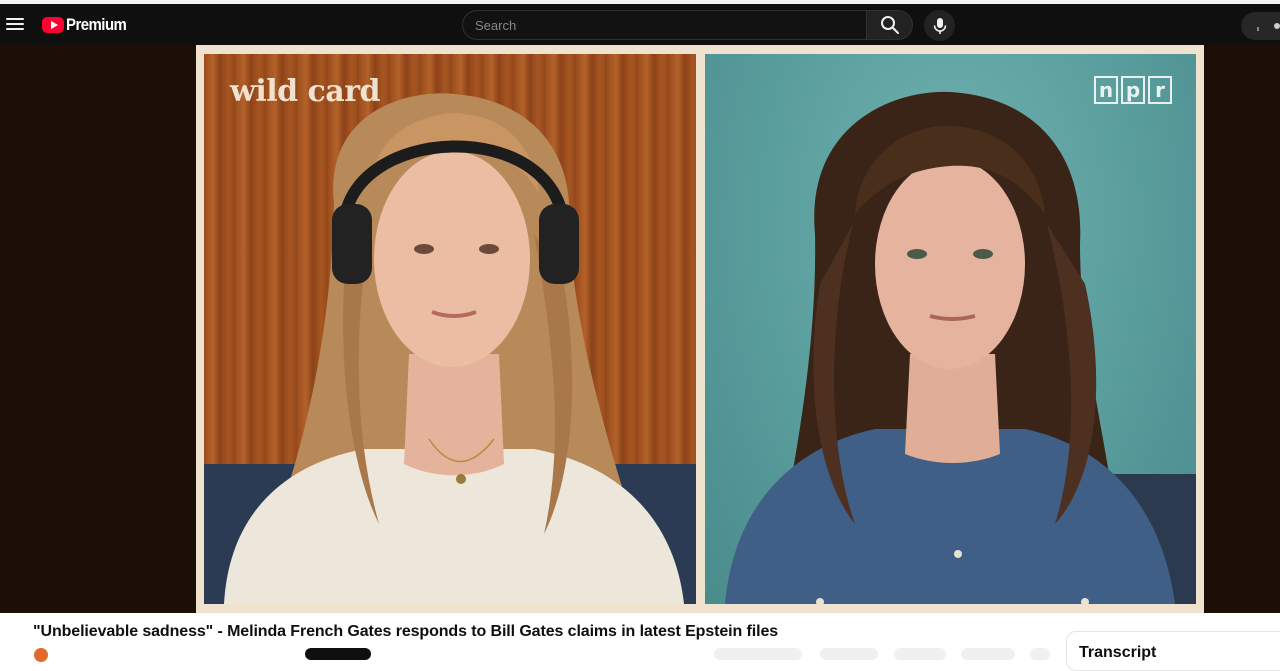 Image resolution: width=1280 pixels, height=671 pixels. I want to click on npr-logo: n p r, so click(1133, 90).